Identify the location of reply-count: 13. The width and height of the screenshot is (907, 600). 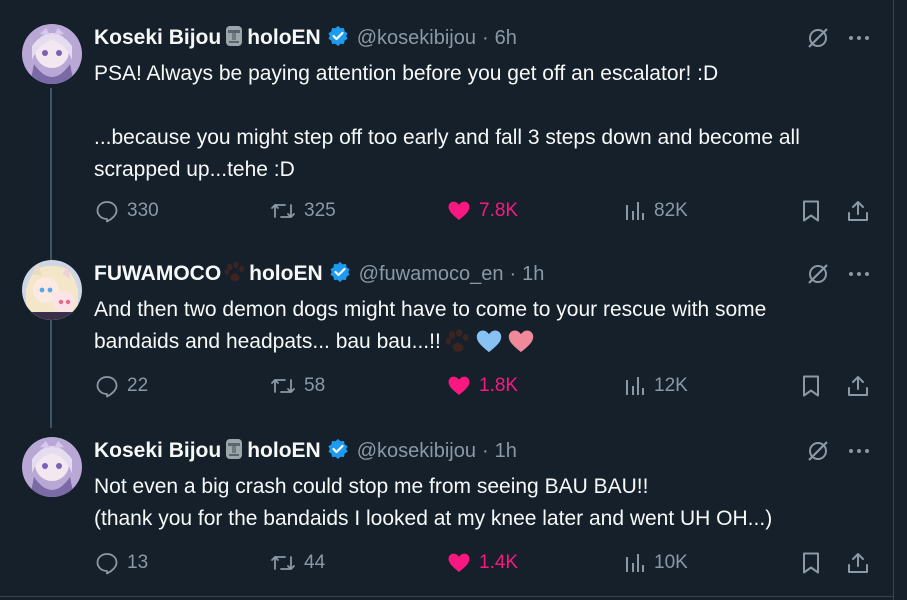
(138, 562).